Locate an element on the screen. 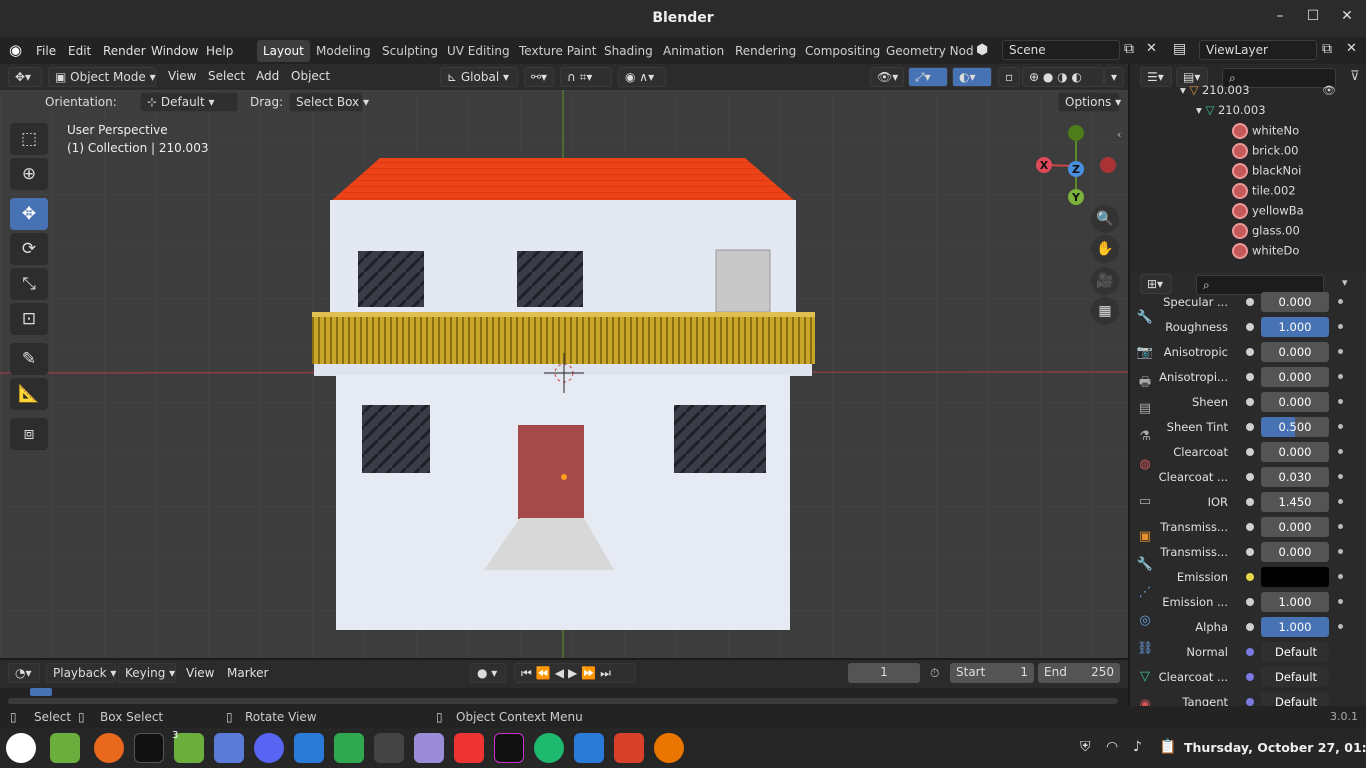 This screenshot has height=768, width=1366. mail-icon is located at coordinates (229, 748).